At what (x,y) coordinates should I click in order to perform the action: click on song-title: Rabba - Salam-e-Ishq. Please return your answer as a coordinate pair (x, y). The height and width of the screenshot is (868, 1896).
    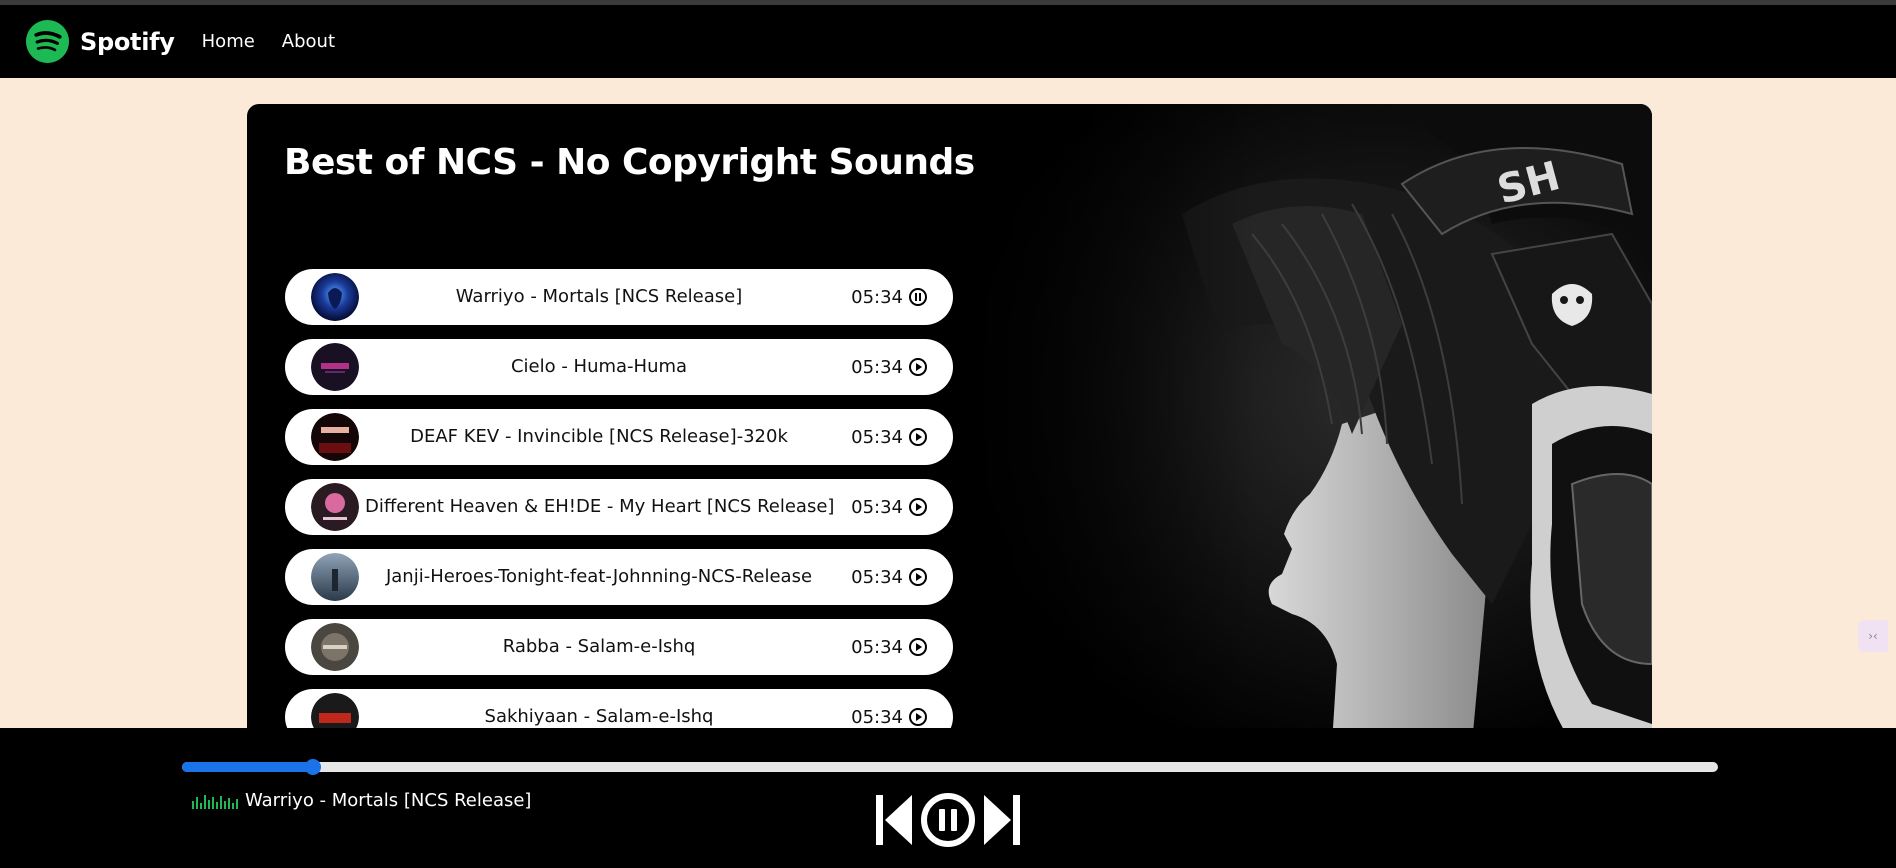
    Looking at the image, I should click on (599, 646).